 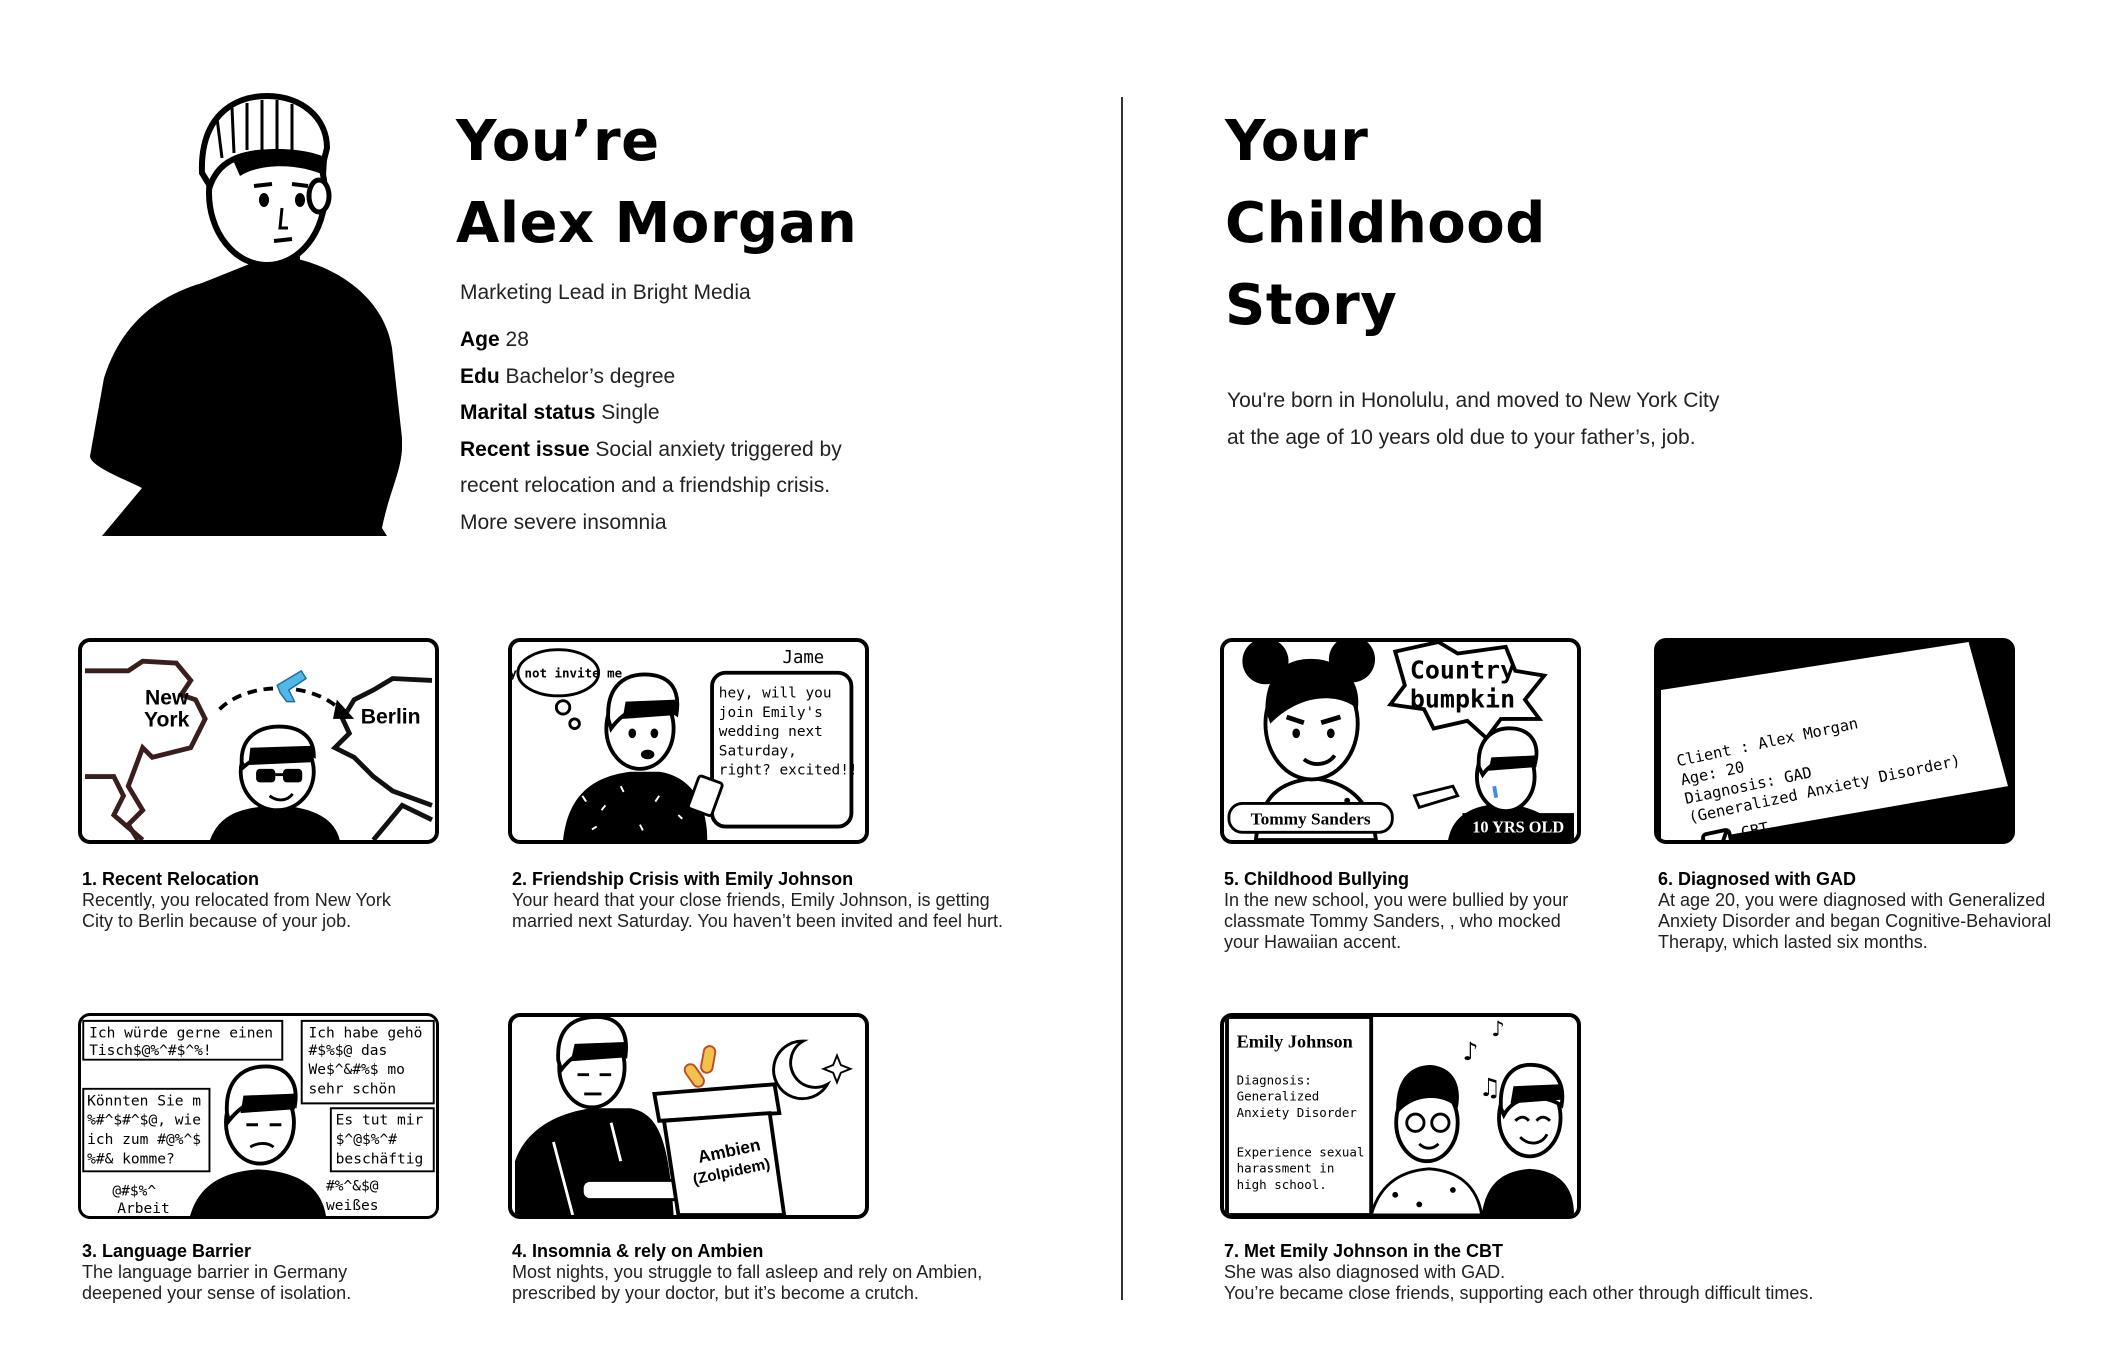 I want to click on childhood-title-line2: Childhood, so click(x=1385, y=223).